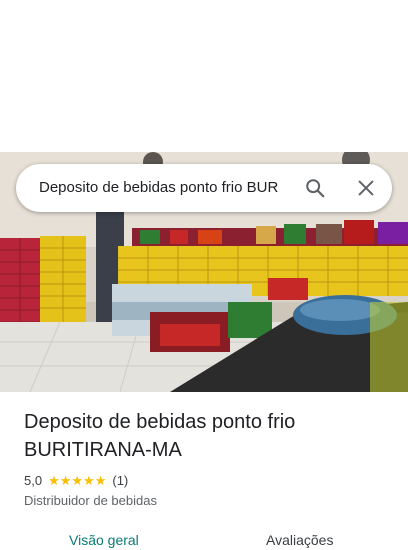  Describe the element at coordinates (165, 188) in the screenshot. I see `search-input: Deposito de bebidas ponto frio BUR` at that location.